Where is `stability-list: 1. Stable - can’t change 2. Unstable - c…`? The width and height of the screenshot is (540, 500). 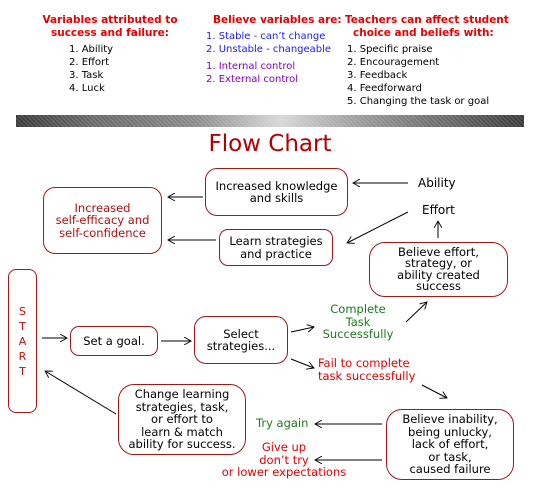 stability-list: 1. Stable - can’t change 2. Unstable - c… is located at coordinates (278, 43).